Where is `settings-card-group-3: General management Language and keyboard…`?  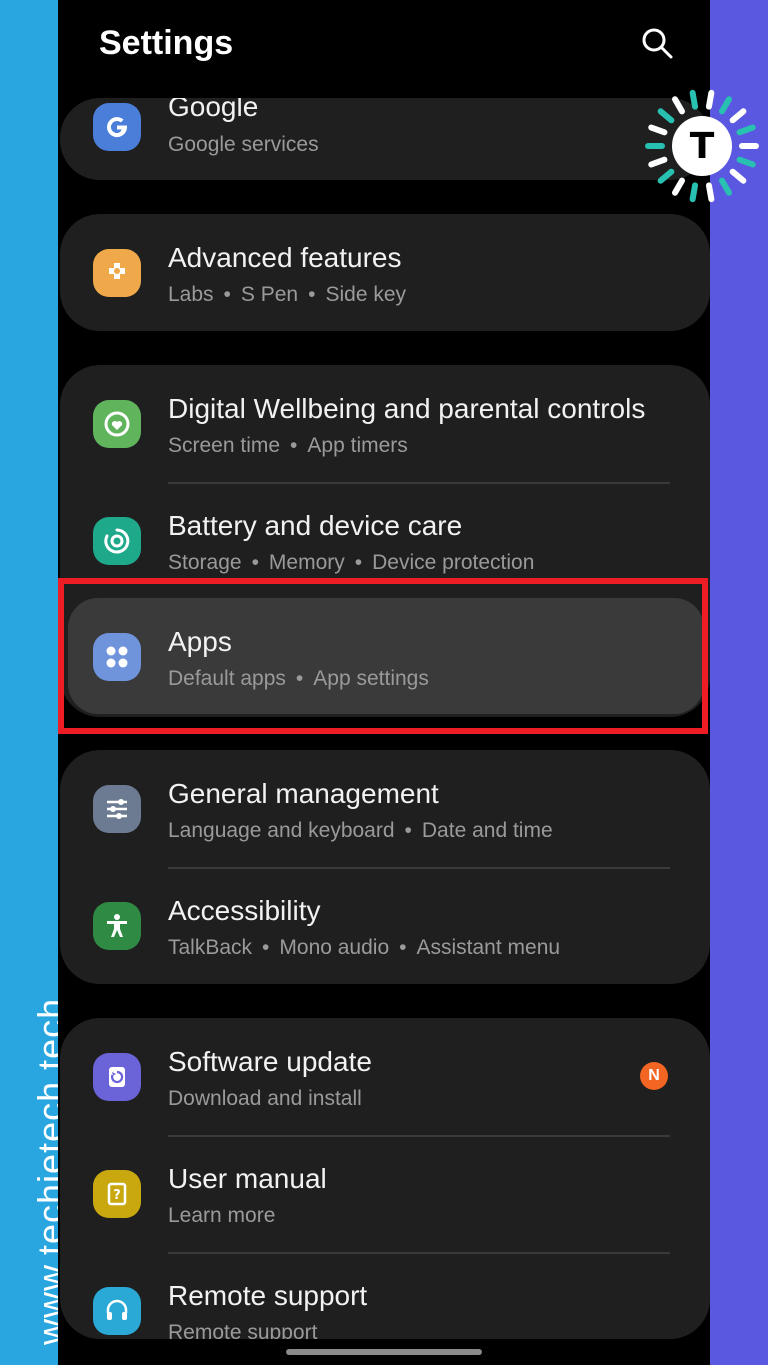
settings-card-group-3: General management Language and keyboard… is located at coordinates (385, 867).